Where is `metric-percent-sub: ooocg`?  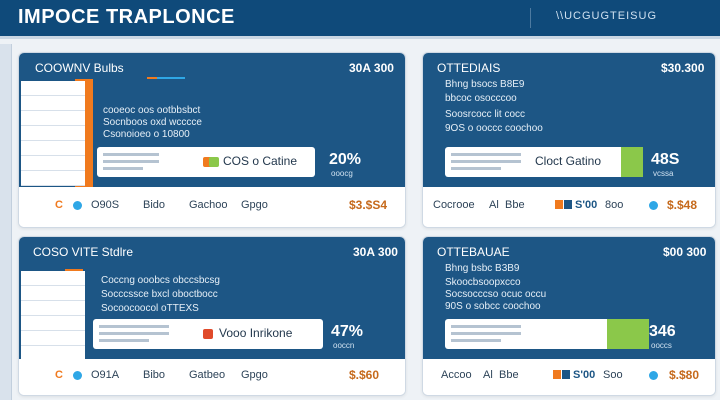 metric-percent-sub: ooocg is located at coordinates (342, 173).